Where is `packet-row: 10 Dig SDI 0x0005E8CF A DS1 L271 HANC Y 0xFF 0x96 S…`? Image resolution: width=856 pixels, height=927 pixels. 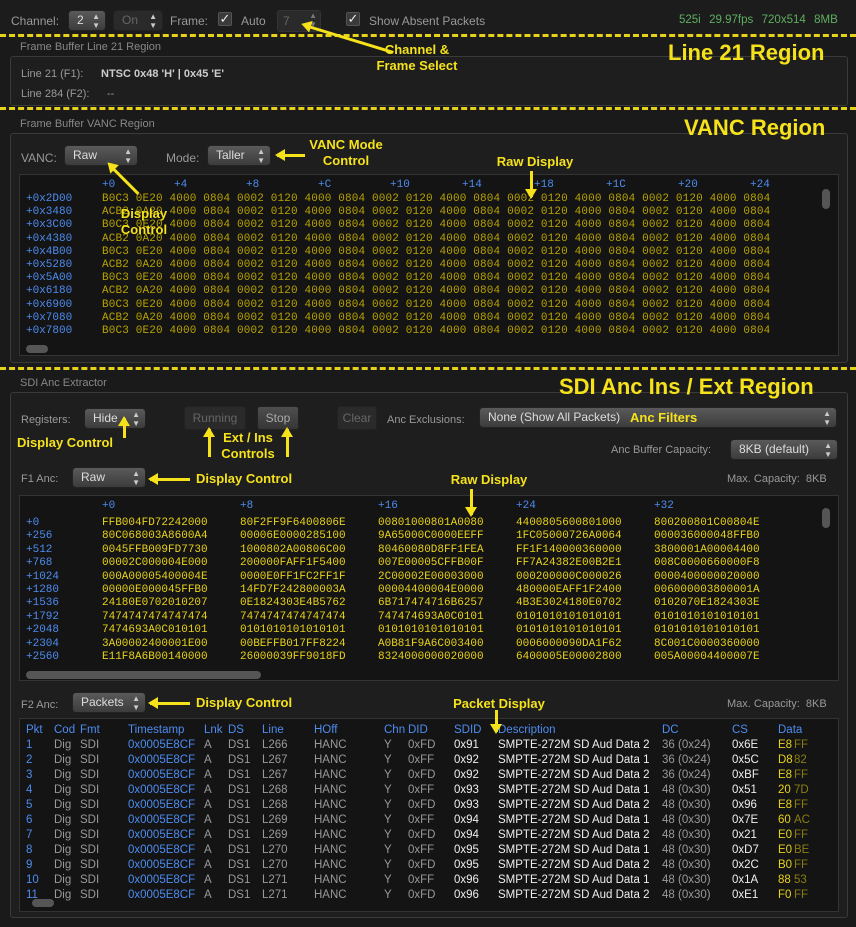 packet-row: 10 Dig SDI 0x0005E8CF A DS1 L271 HANC Y 0xFF 0x96 S… is located at coordinates (429, 880).